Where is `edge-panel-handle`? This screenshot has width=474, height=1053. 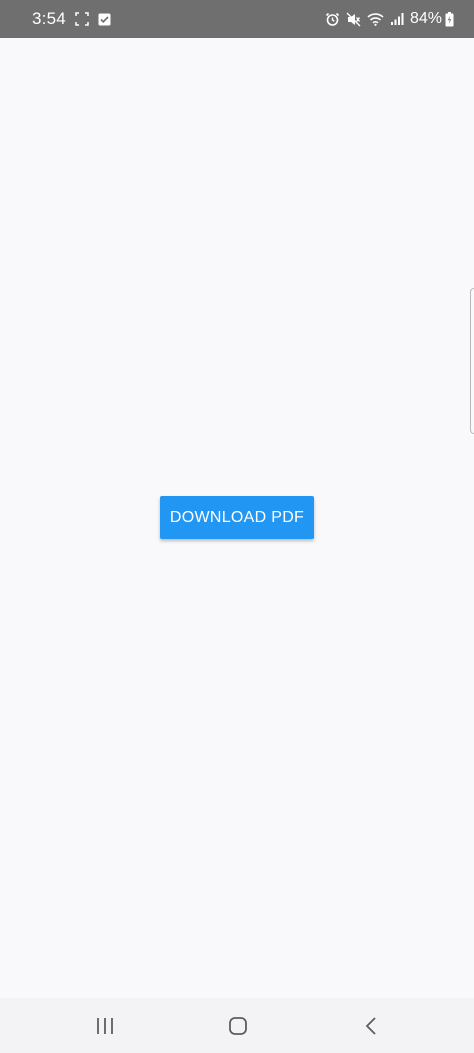
edge-panel-handle is located at coordinates (472, 361).